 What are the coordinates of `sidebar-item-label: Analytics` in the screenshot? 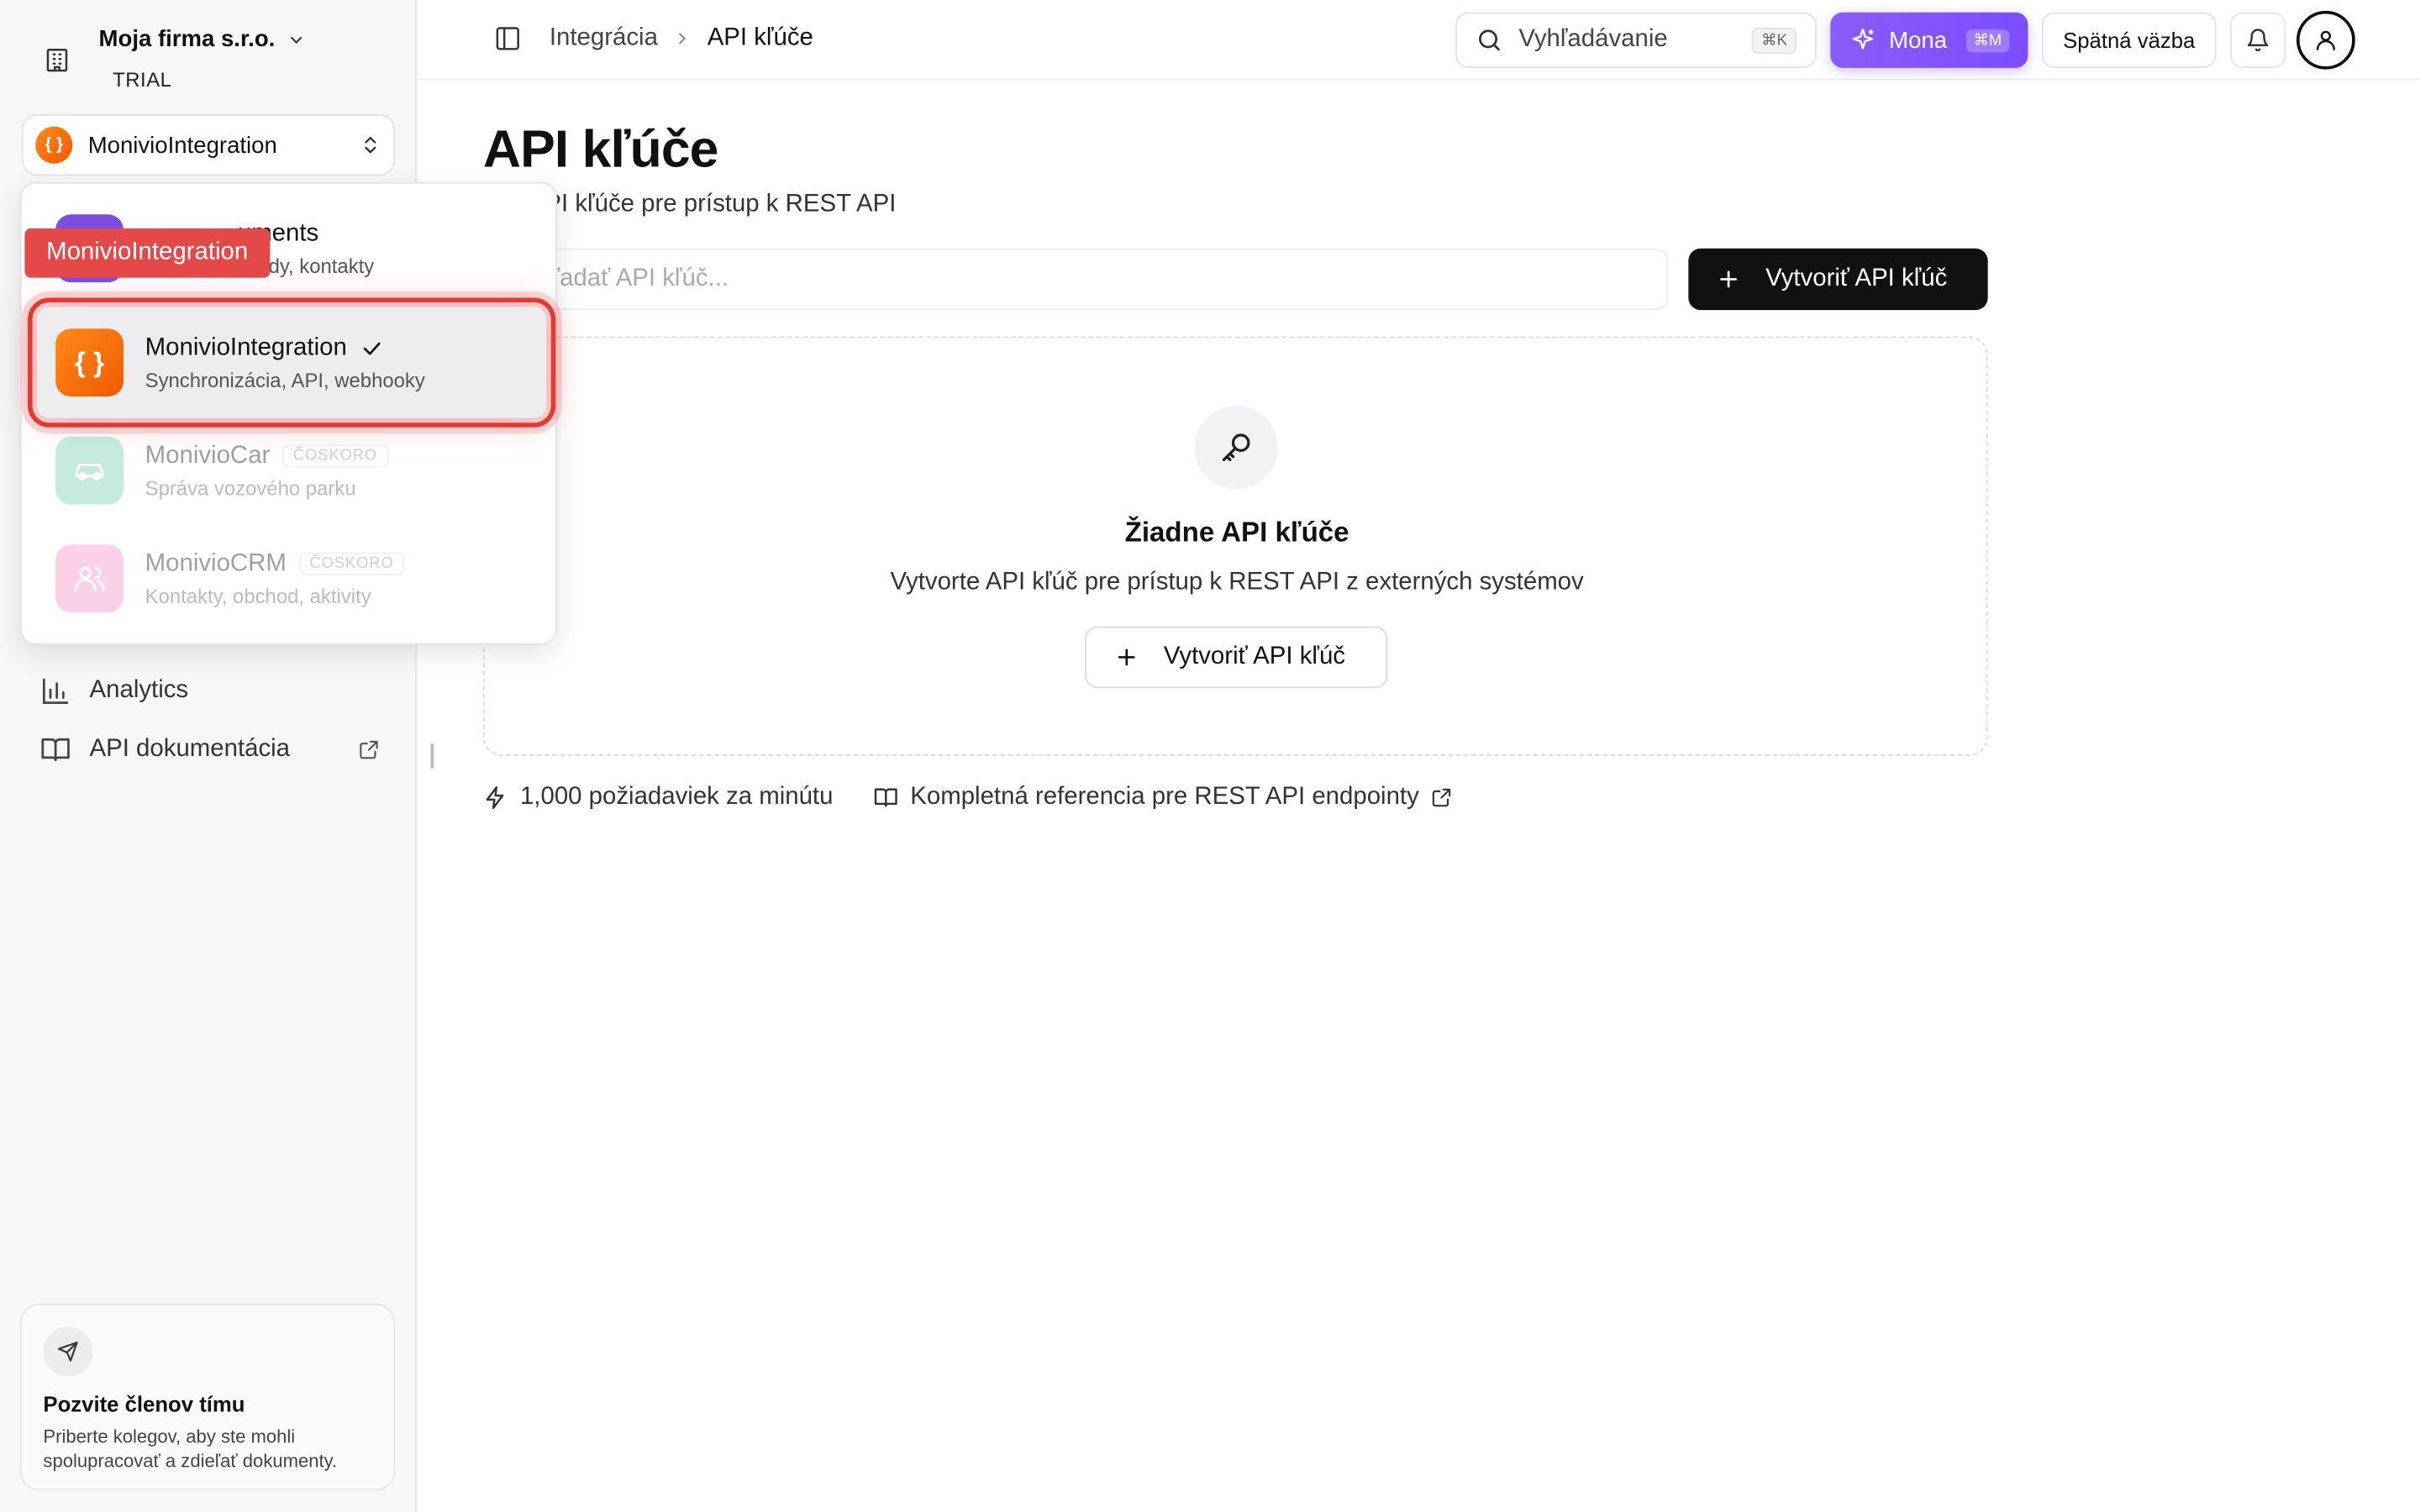 It's located at (139, 690).